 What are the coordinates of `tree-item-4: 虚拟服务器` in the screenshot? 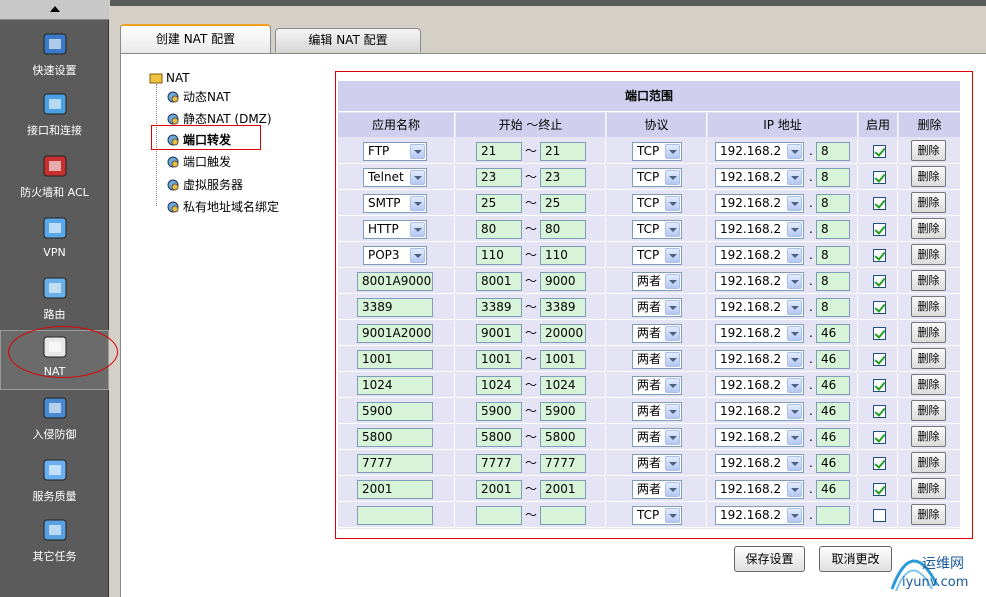 It's located at (204, 184).